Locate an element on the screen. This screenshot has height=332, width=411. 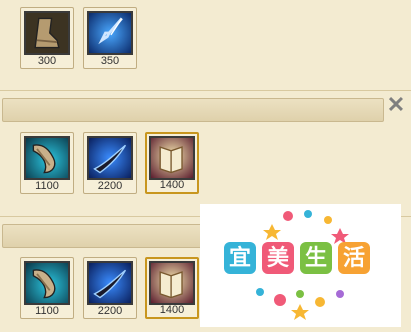
watermark-char: 活 is located at coordinates (354, 258).